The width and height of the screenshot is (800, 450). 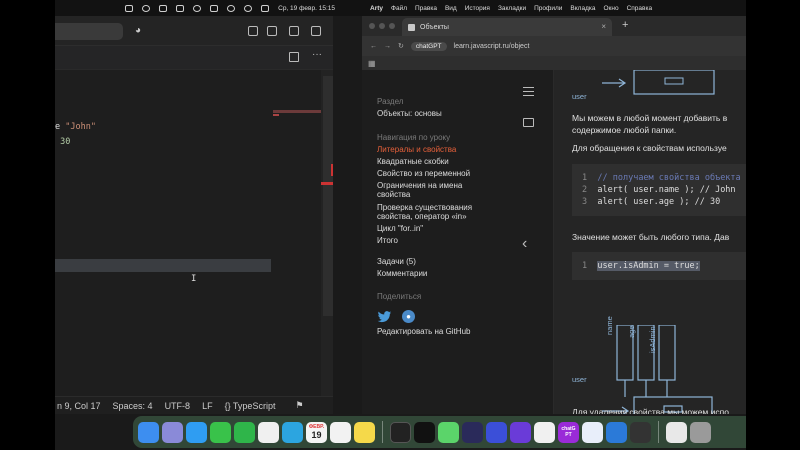 What do you see at coordinates (373, 46) in the screenshot?
I see `back-icon: ←` at bounding box center [373, 46].